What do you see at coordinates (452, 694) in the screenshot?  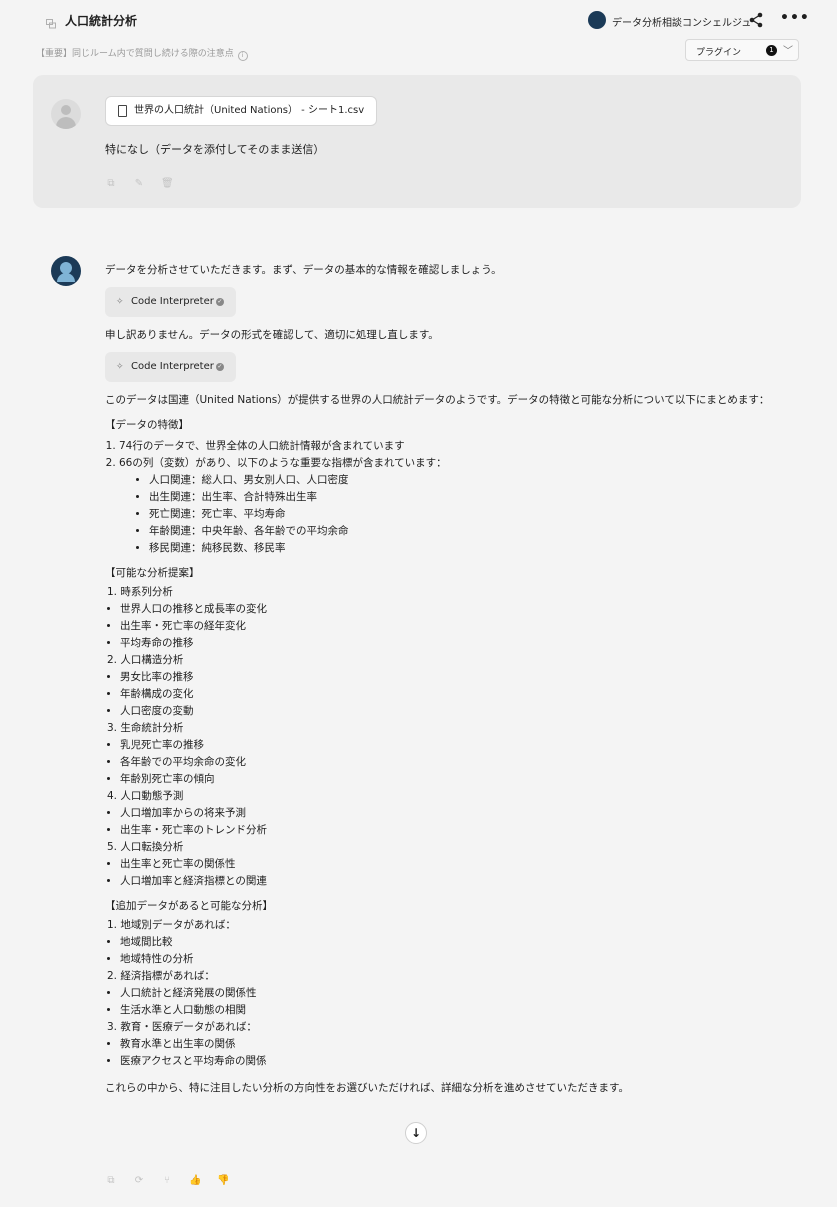 I see `proposal-item: 年齢構成の変化` at bounding box center [452, 694].